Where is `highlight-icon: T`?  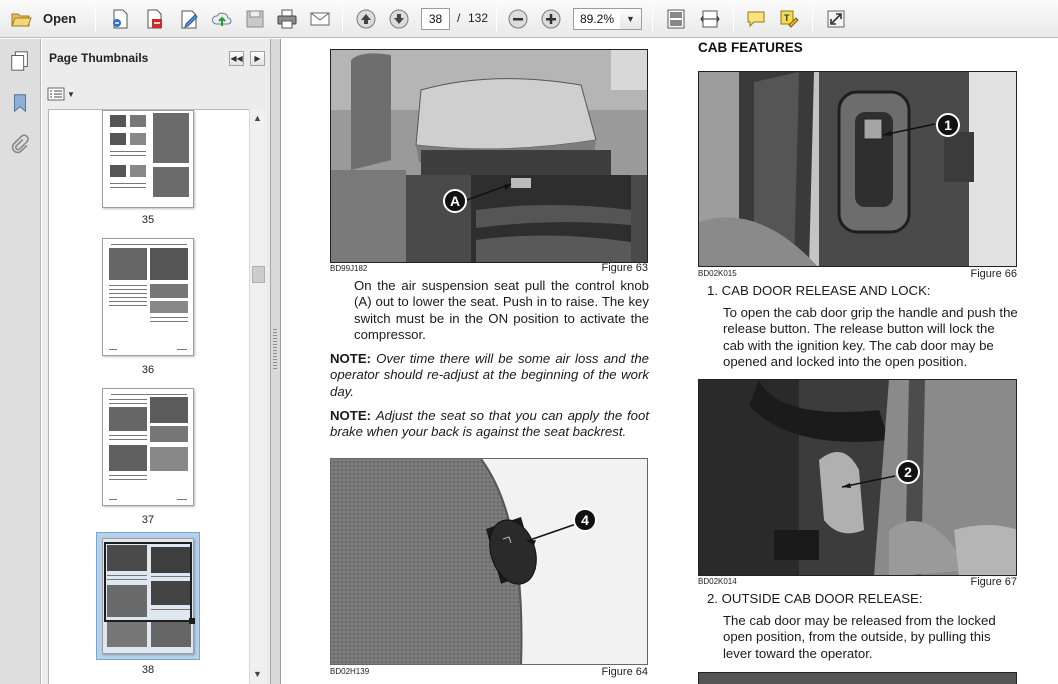
highlight-icon: T is located at coordinates (789, 19).